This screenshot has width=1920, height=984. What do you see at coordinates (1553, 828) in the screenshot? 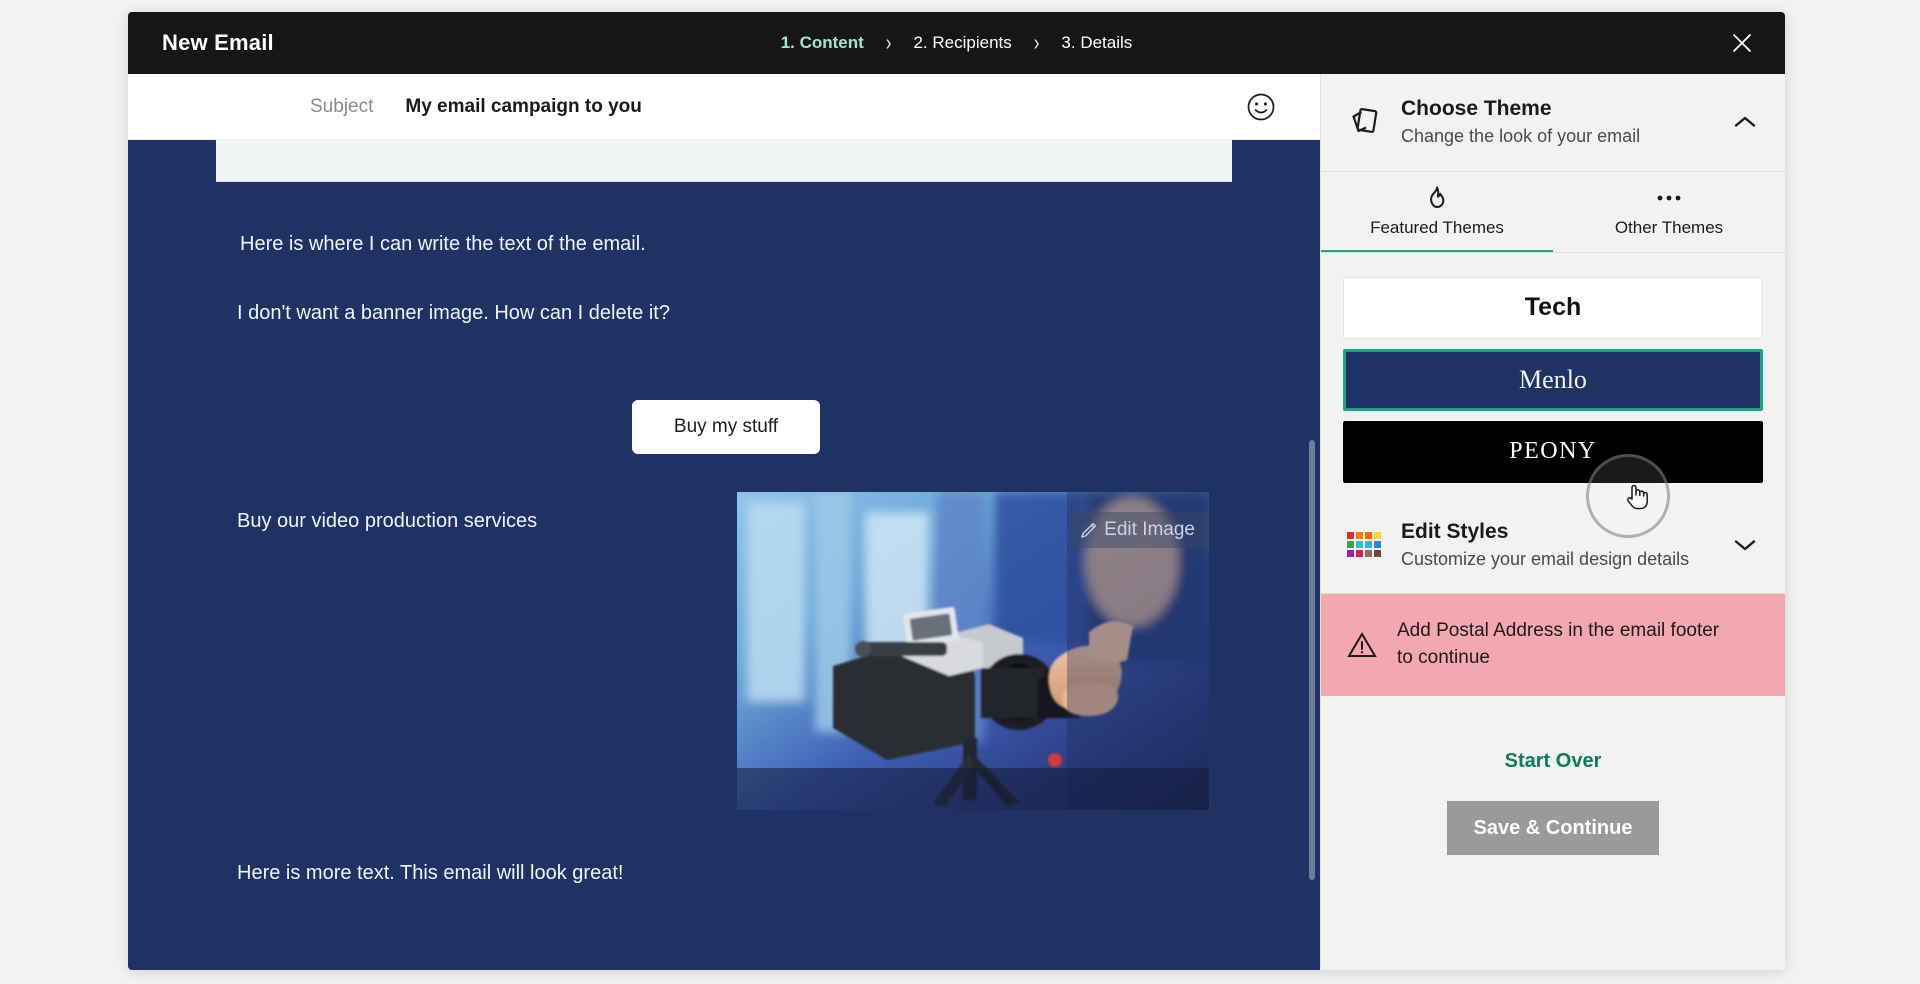
I see `save-and-continue-button: Save & Continue` at bounding box center [1553, 828].